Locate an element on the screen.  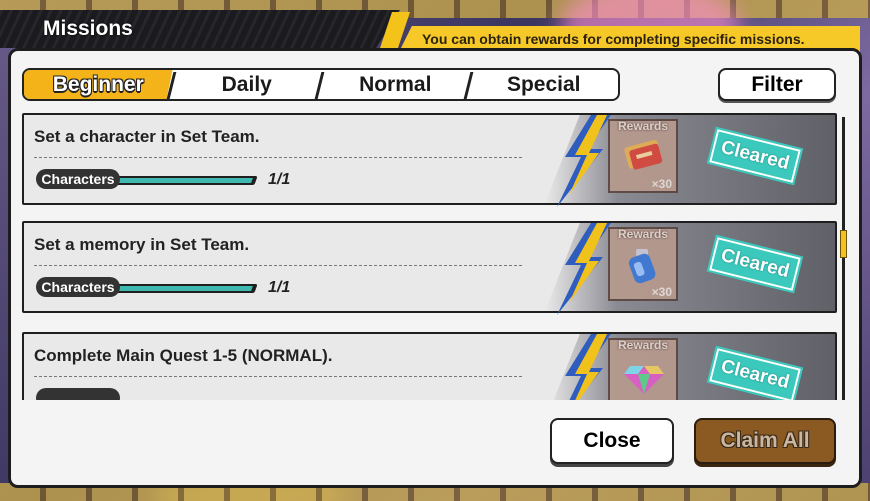
tab-normal: Normal is located at coordinates (395, 84).